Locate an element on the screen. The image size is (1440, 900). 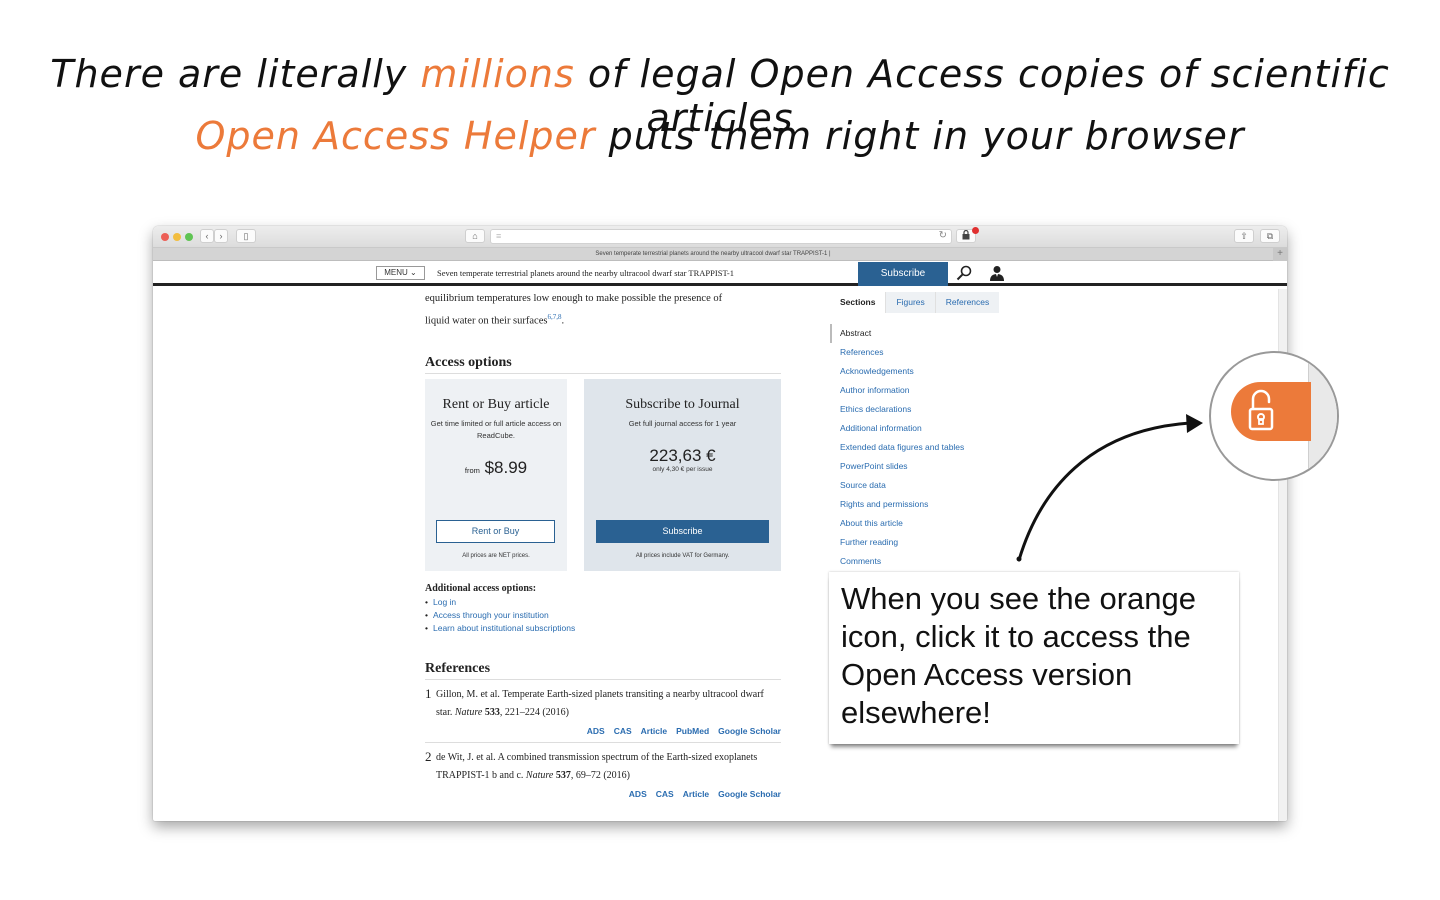
institutional-subscriptions-link: Learn about institutional subscriptions is located at coordinates (603, 628).